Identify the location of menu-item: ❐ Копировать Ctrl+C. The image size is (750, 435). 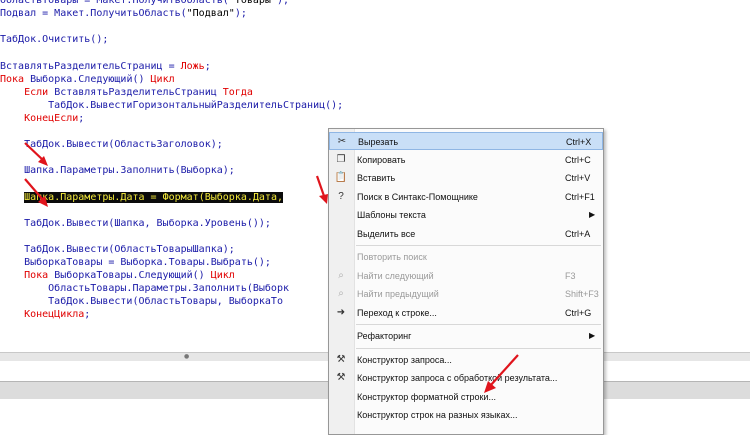
(466, 160).